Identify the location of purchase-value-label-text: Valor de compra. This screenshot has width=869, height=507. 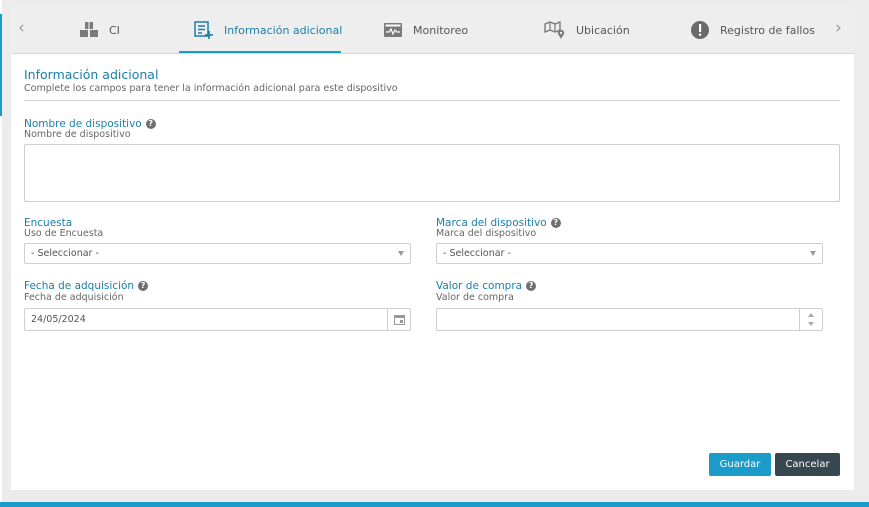
(479, 286).